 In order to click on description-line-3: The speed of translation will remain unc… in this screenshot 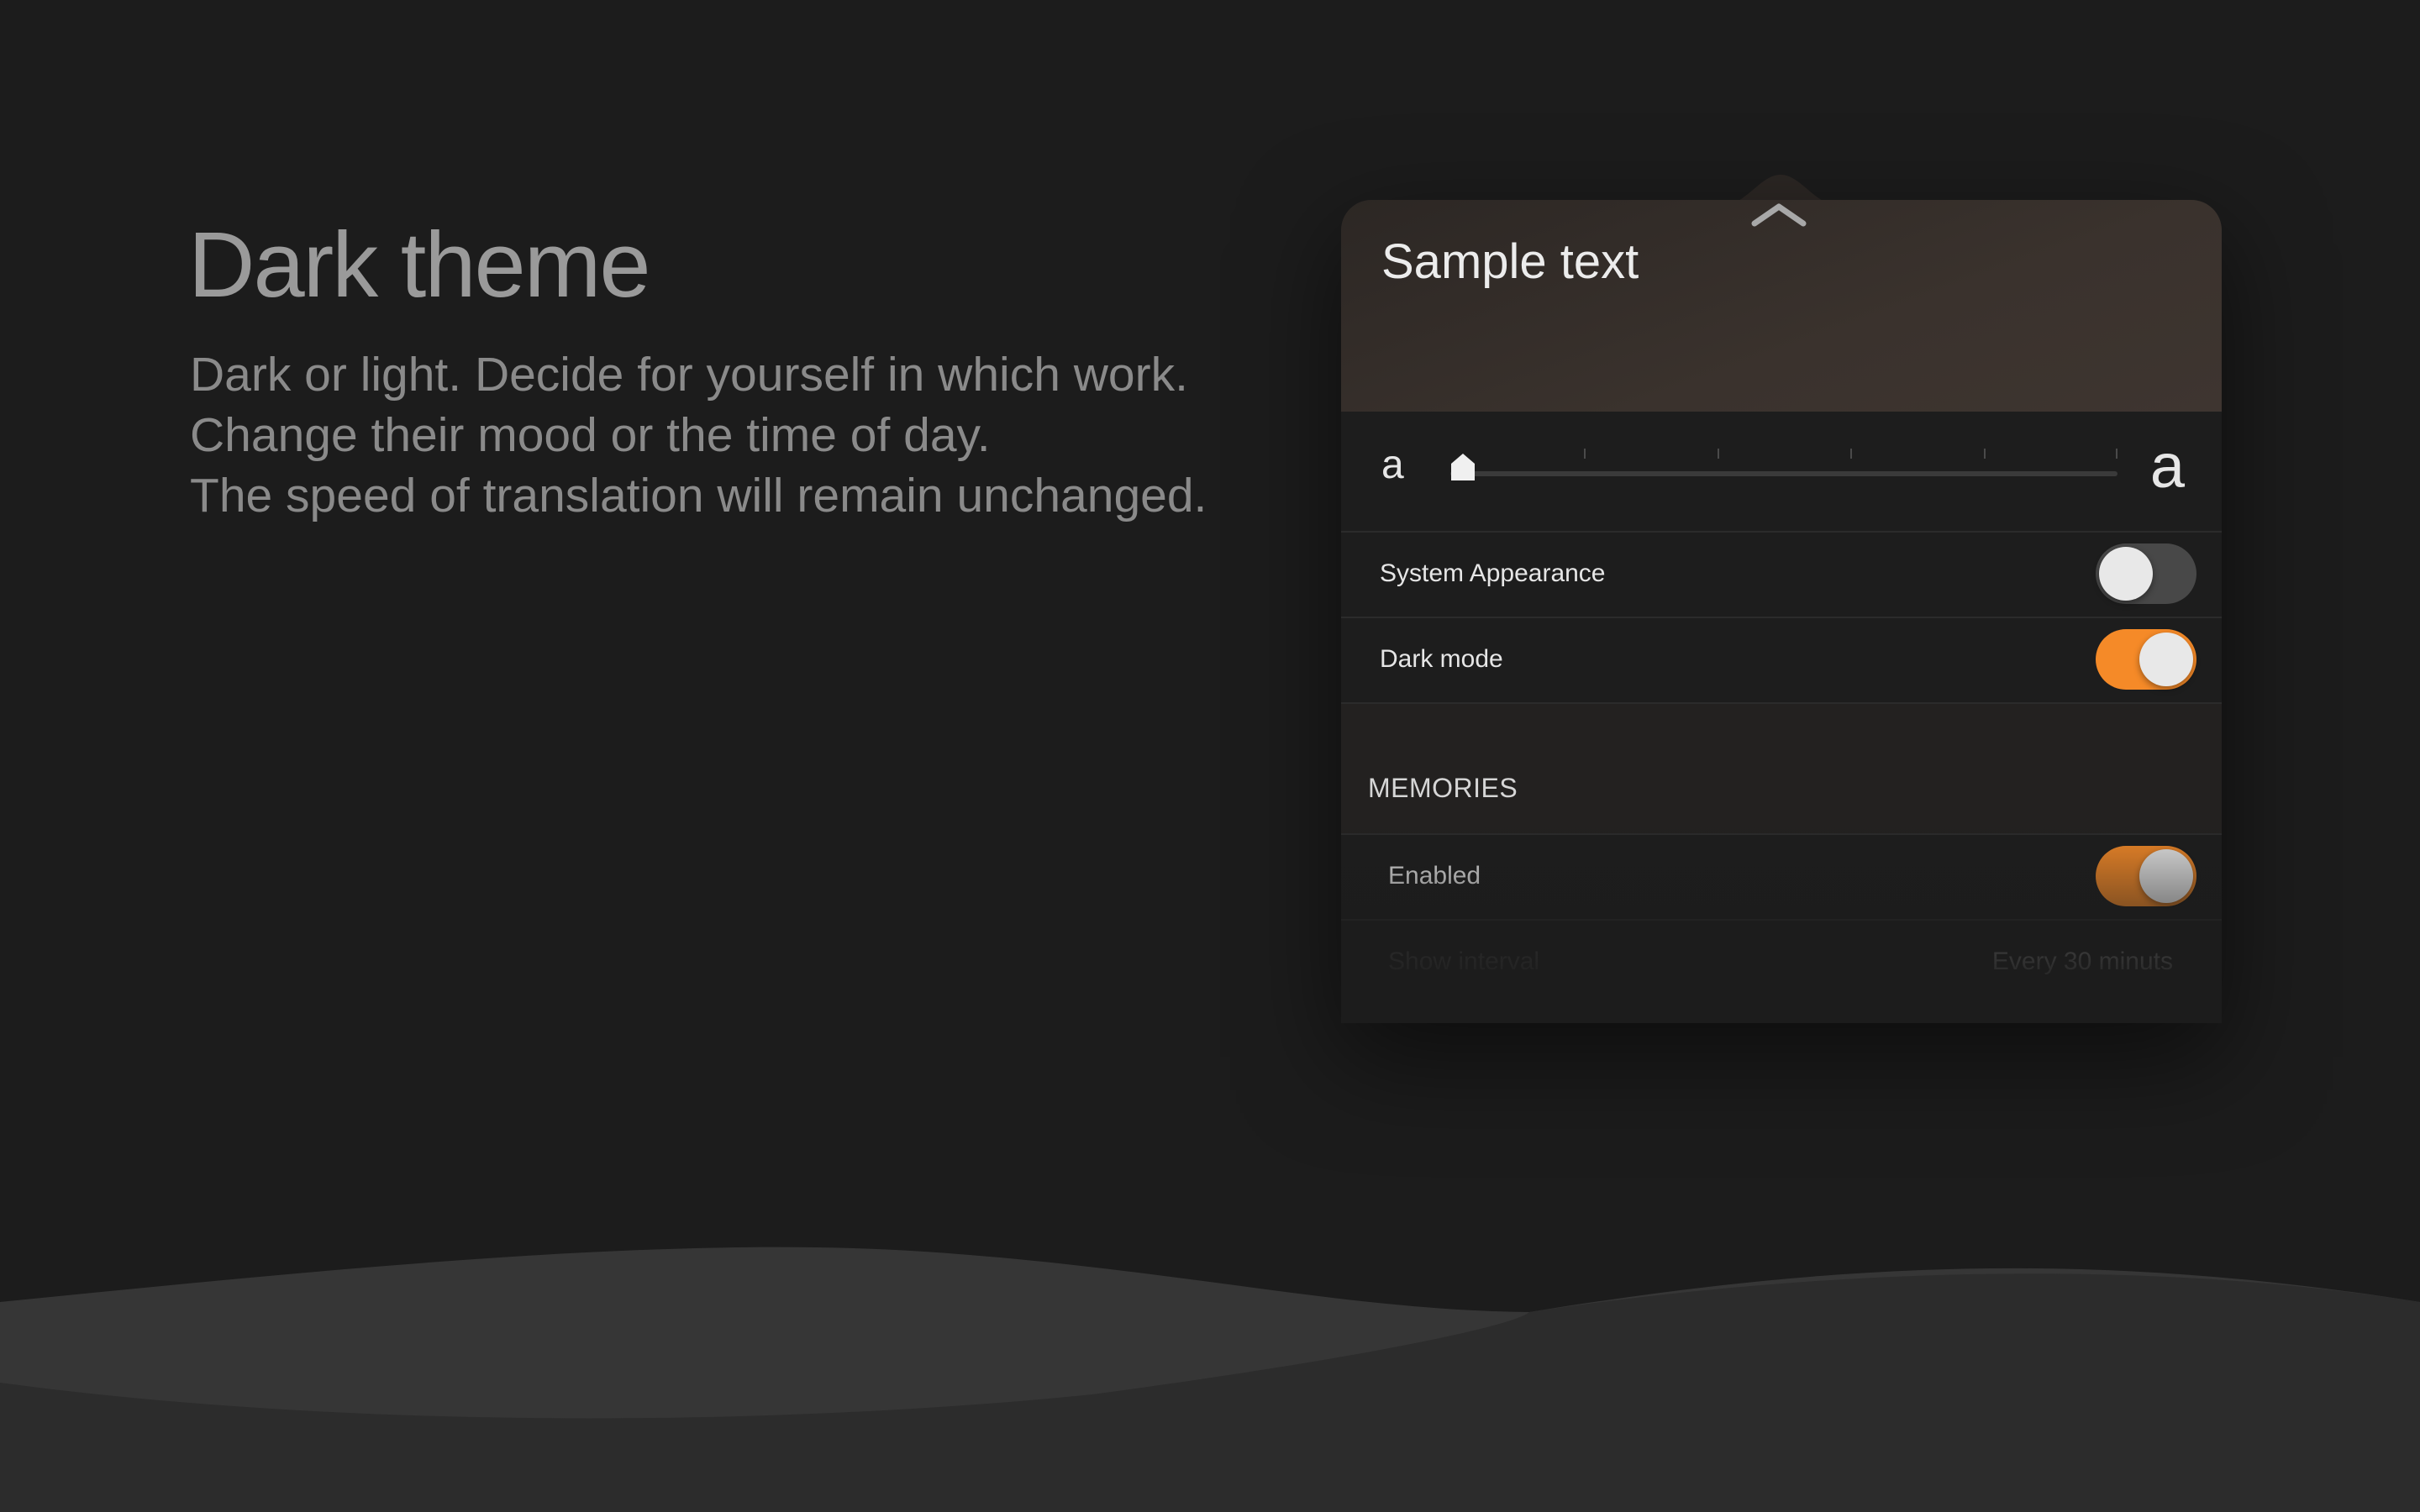, I will do `click(698, 495)`.